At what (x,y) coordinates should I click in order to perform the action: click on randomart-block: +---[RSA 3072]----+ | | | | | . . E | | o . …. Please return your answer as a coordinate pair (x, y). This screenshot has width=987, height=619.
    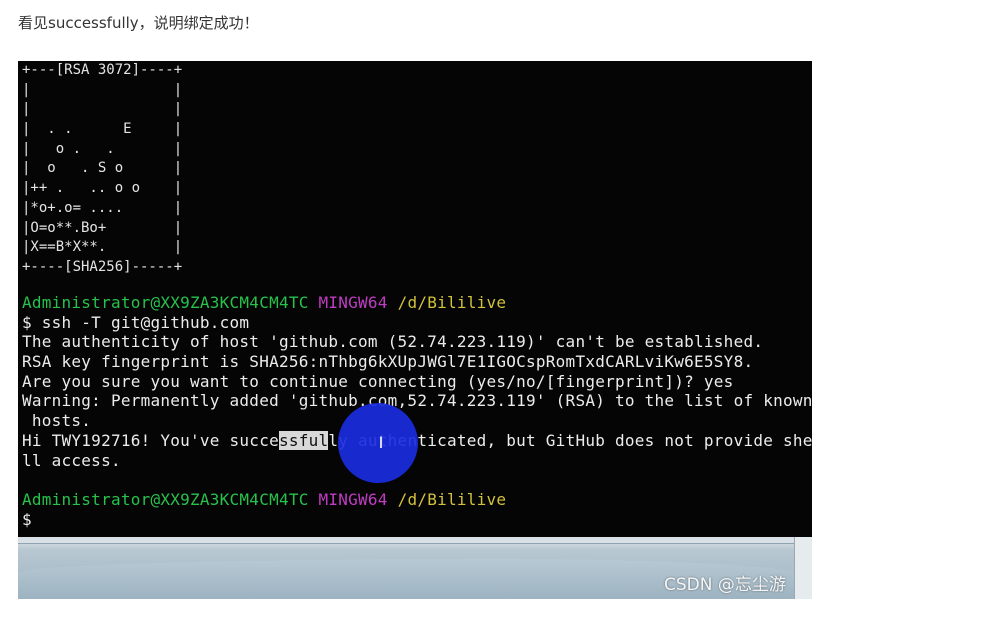
    Looking at the image, I should click on (102, 169).